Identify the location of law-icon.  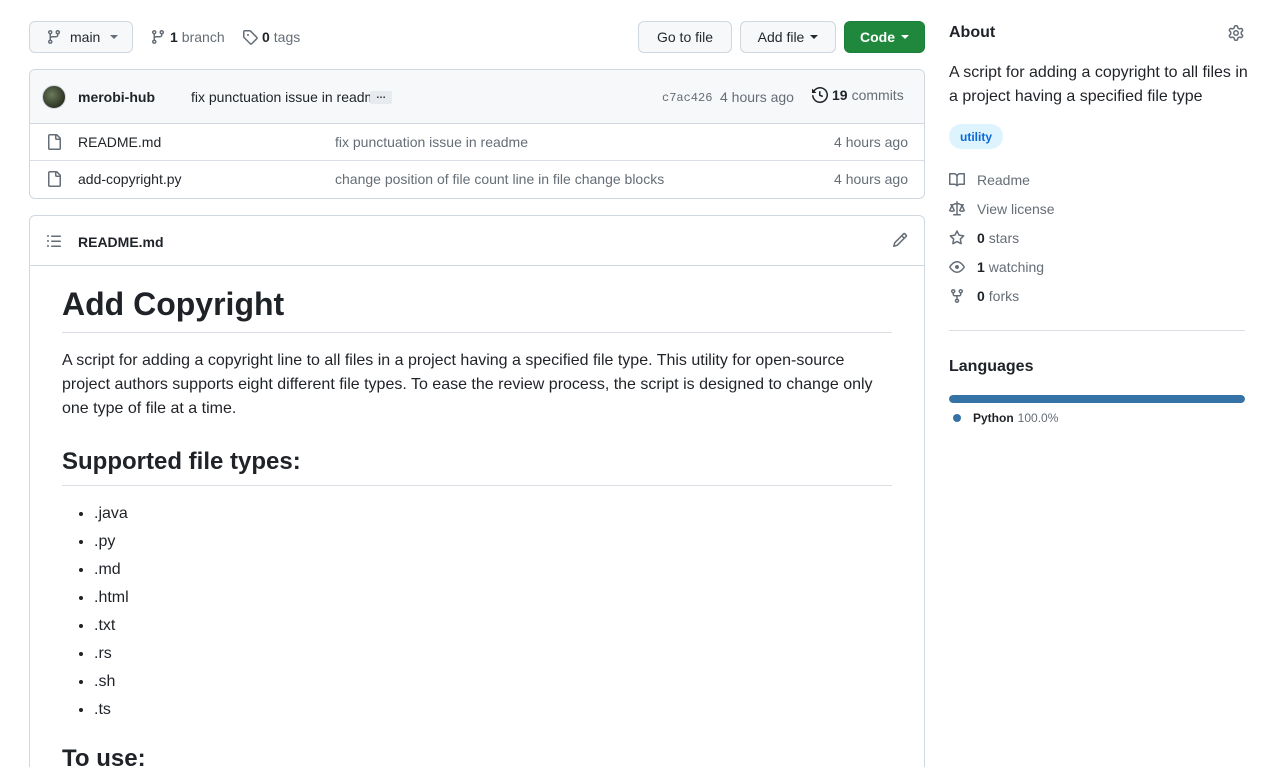
(957, 209).